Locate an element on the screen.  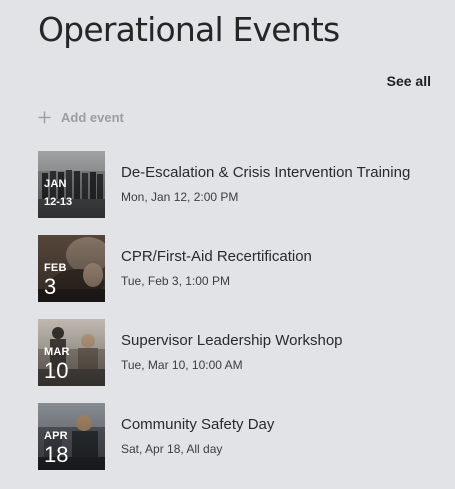
event-month: MAR is located at coordinates (57, 351).